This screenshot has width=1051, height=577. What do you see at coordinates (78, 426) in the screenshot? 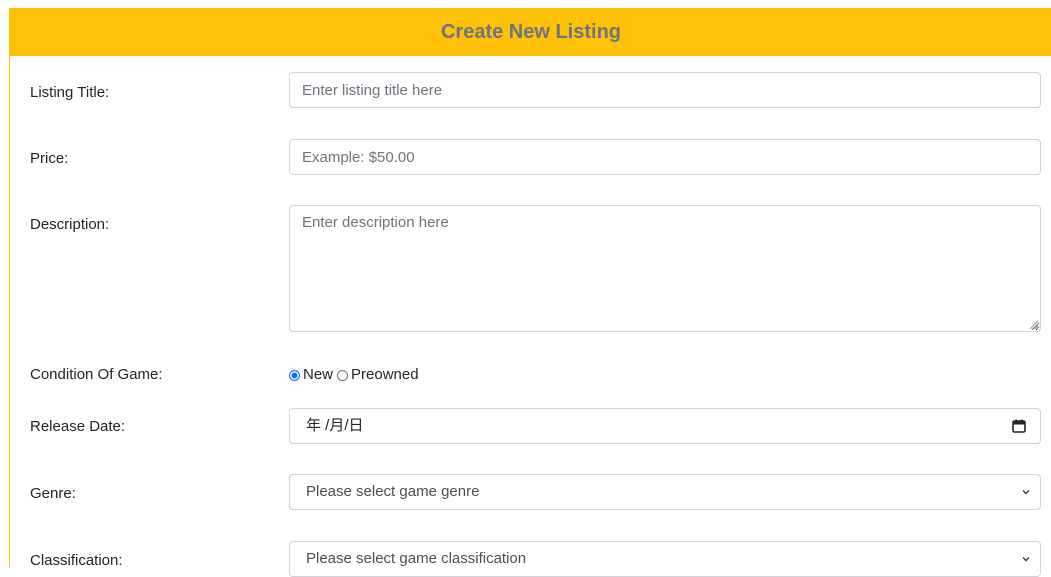
I see `release-date-label: Release Date:` at bounding box center [78, 426].